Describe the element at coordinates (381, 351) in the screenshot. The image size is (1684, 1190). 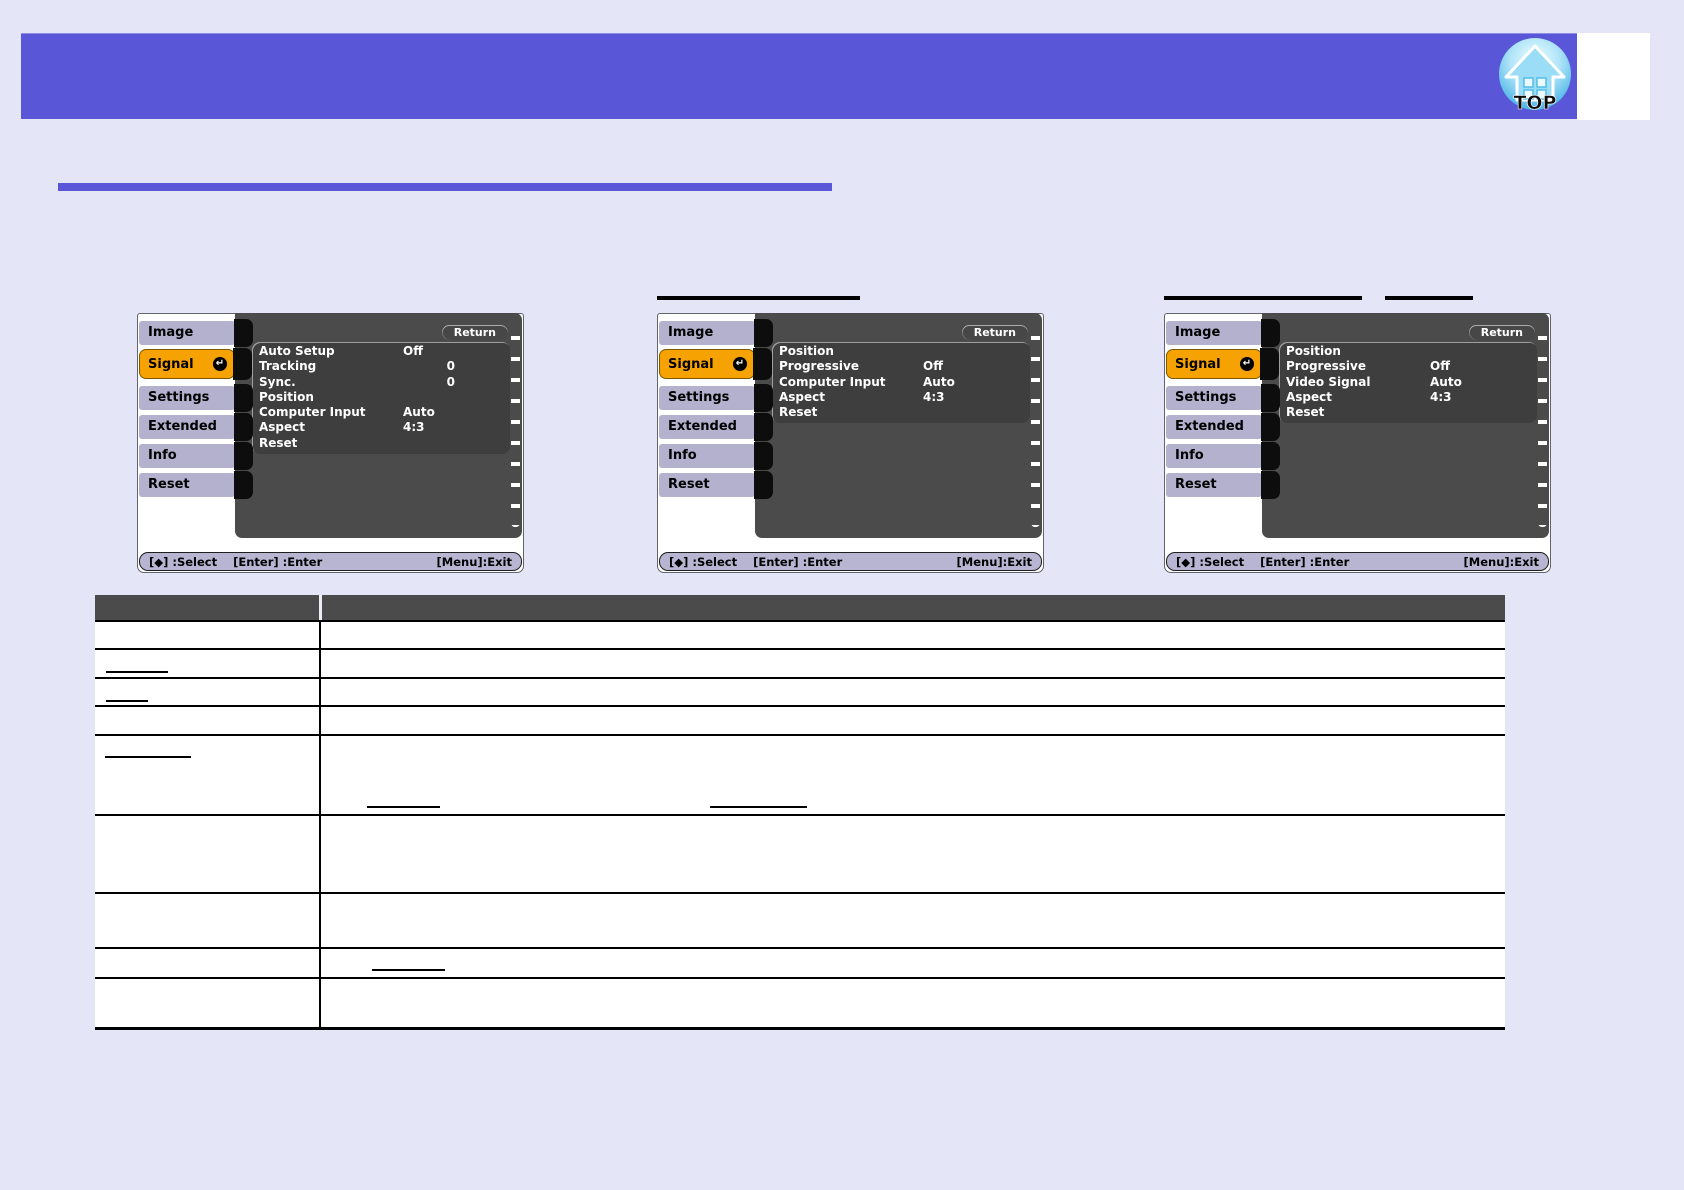
I see `menu-item: Auto Setup Off` at that location.